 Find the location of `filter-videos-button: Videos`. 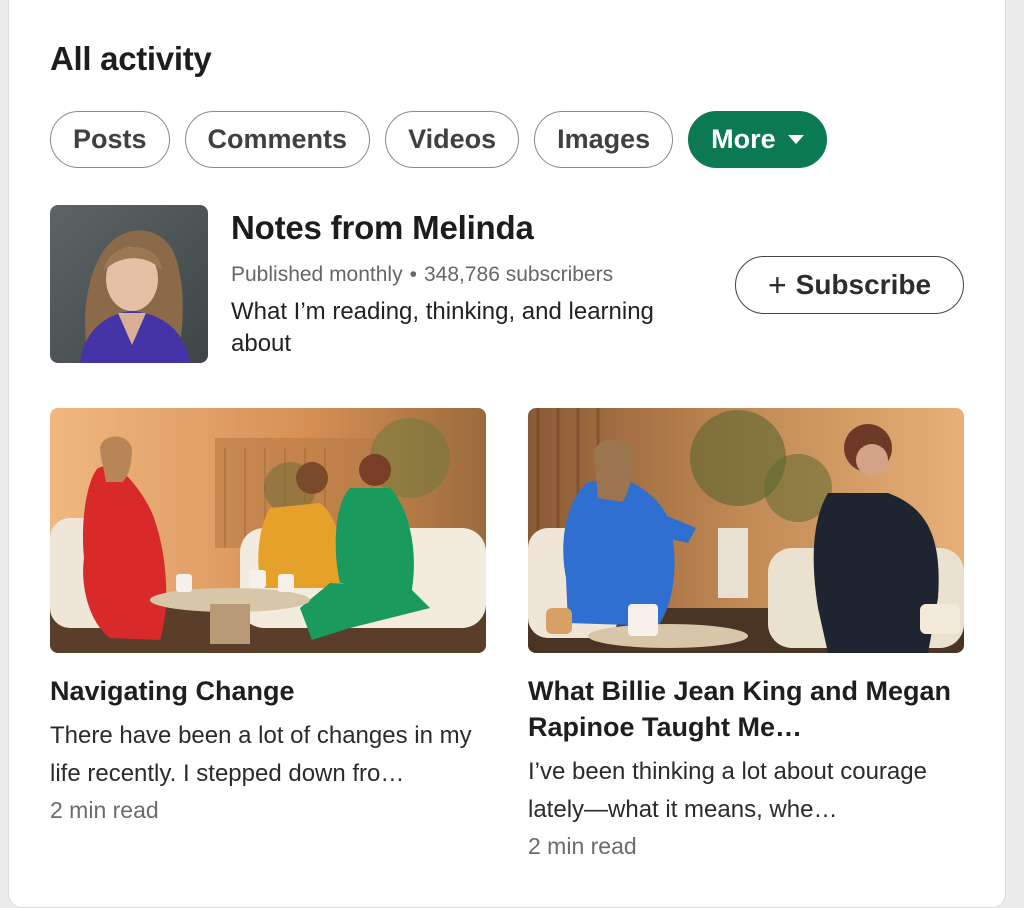

filter-videos-button: Videos is located at coordinates (452, 139).